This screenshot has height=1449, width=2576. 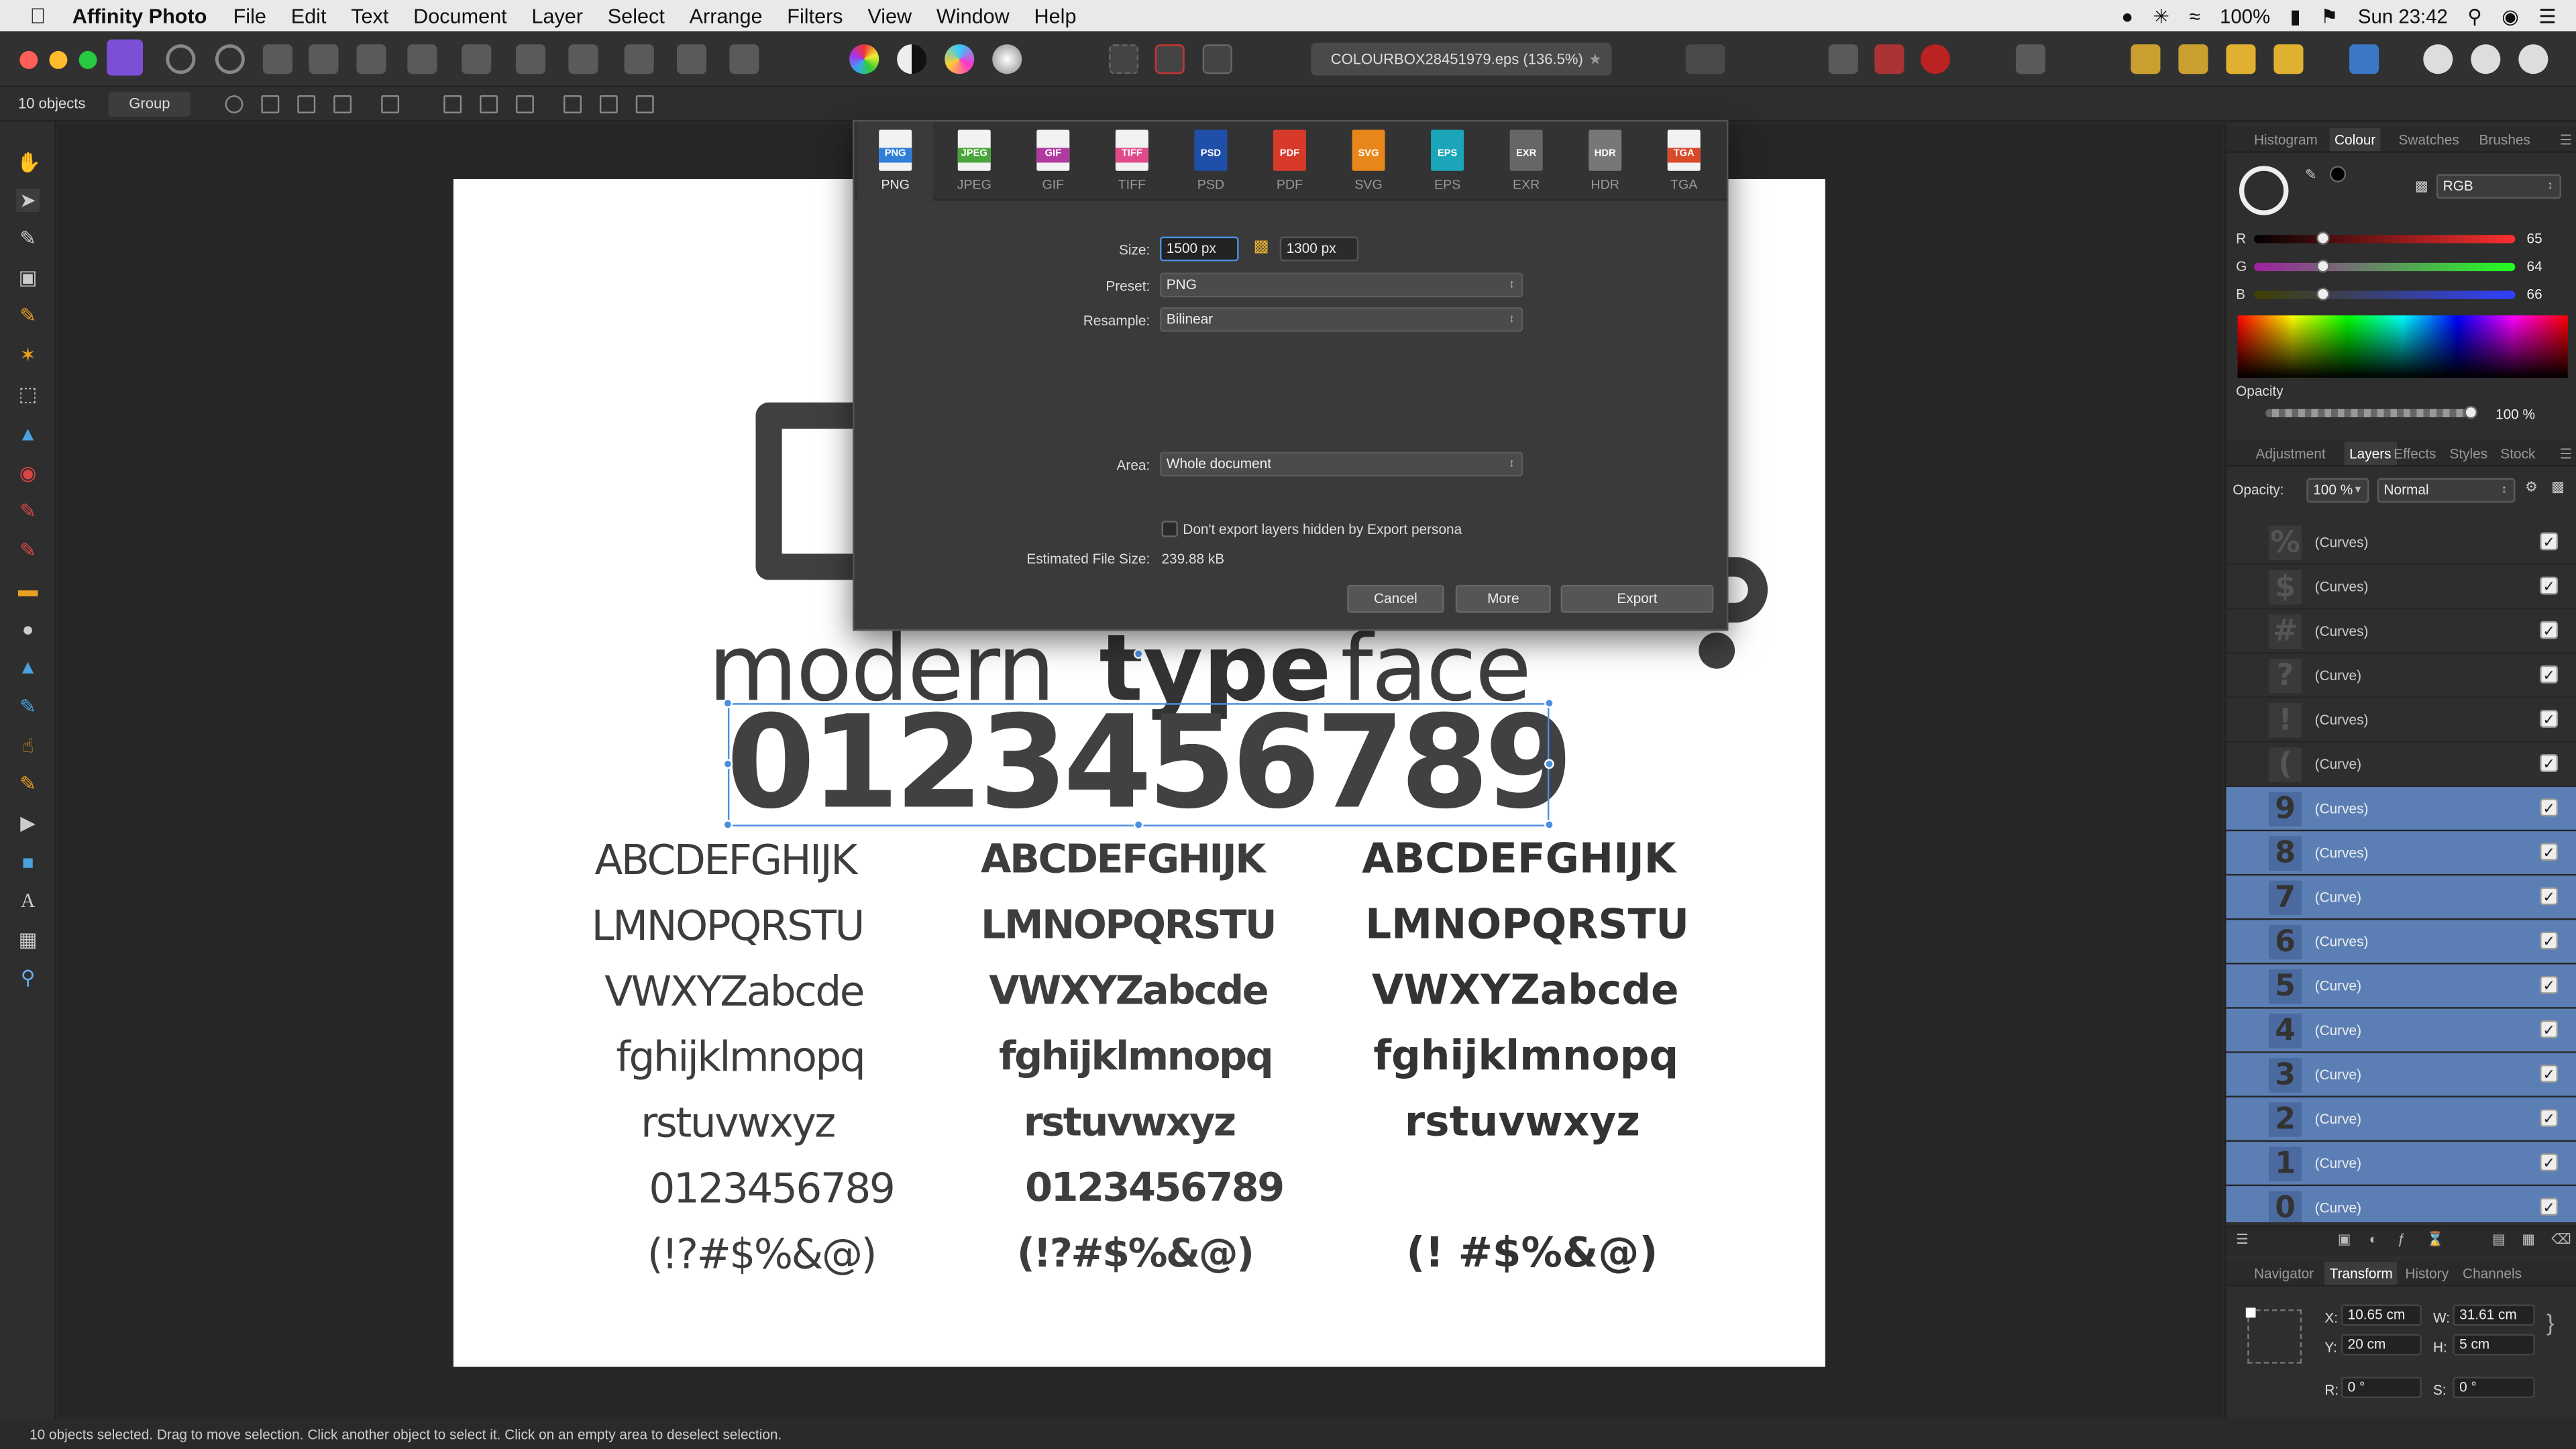 What do you see at coordinates (1124, 59) in the screenshot?
I see `marquee-selection-icon` at bounding box center [1124, 59].